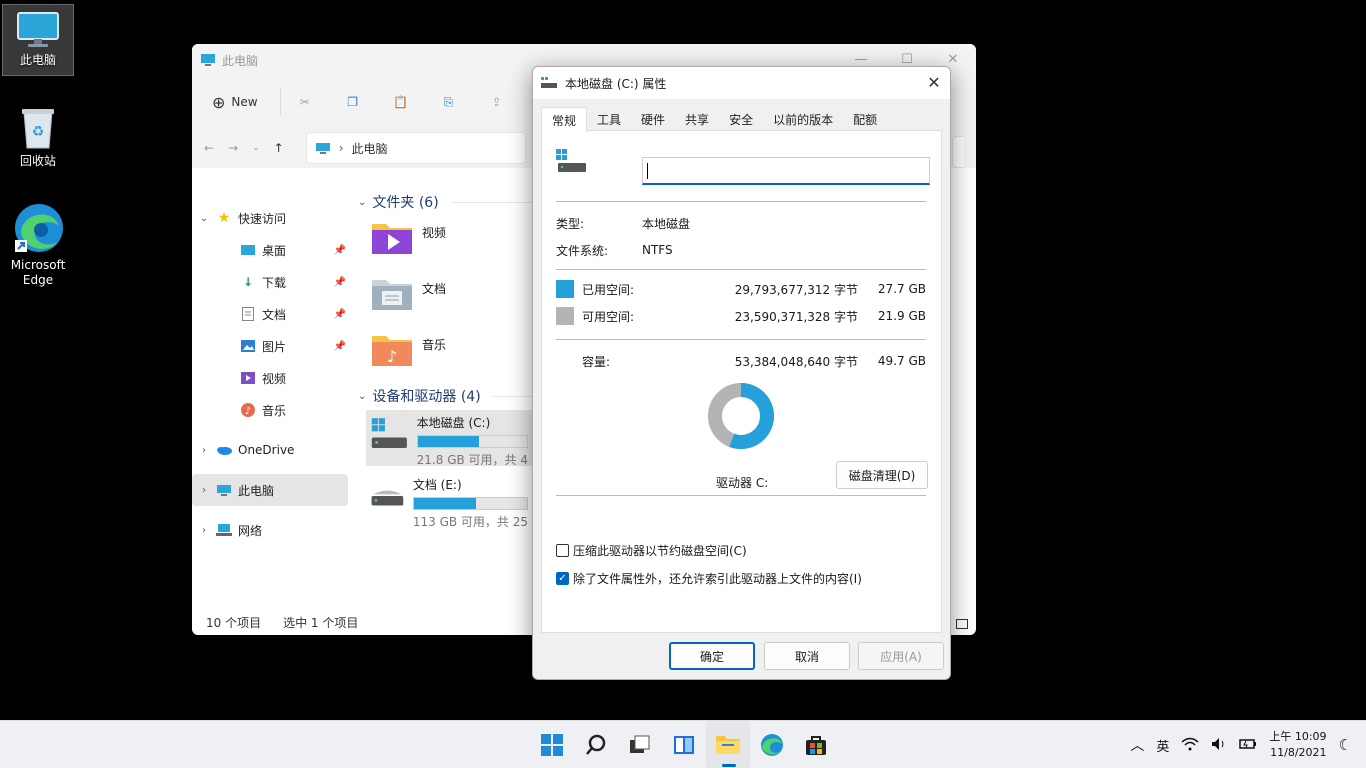 This screenshot has width=1366, height=768. Describe the element at coordinates (741, 83) in the screenshot. I see `dialog-titlebar: 本地磁盘 (C:) 属性` at that location.